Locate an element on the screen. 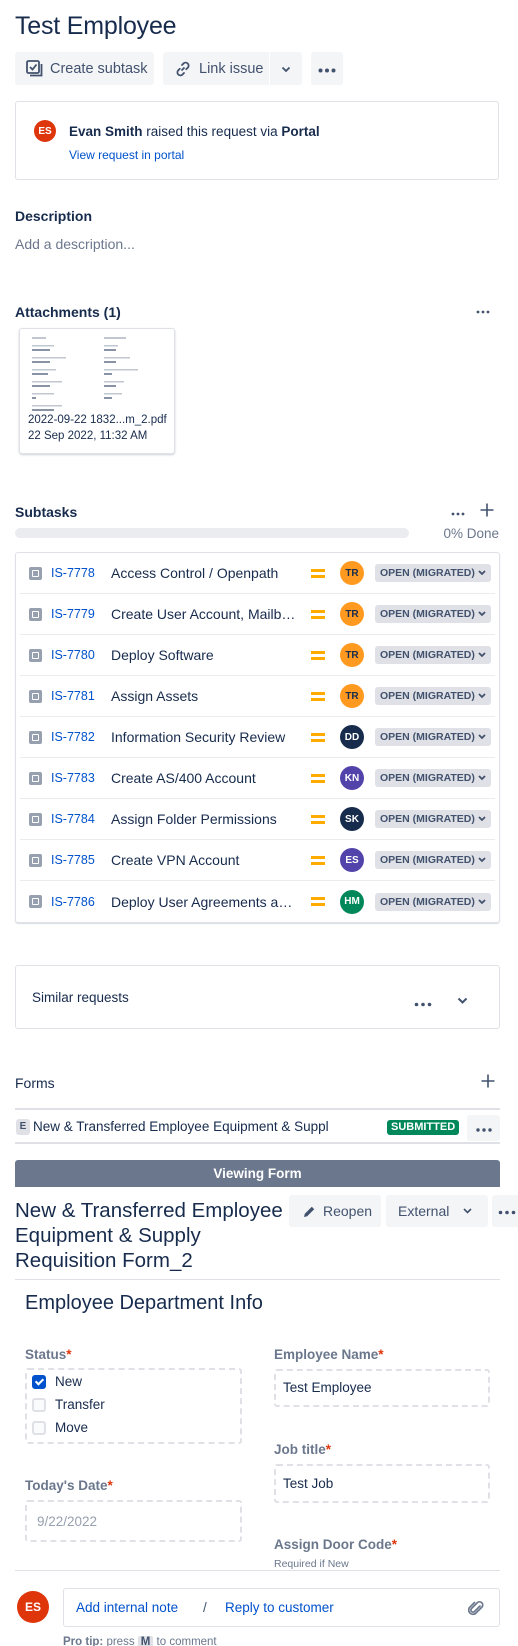 Image resolution: width=518 pixels, height=1646 pixels. subtasks-more-button is located at coordinates (458, 512).